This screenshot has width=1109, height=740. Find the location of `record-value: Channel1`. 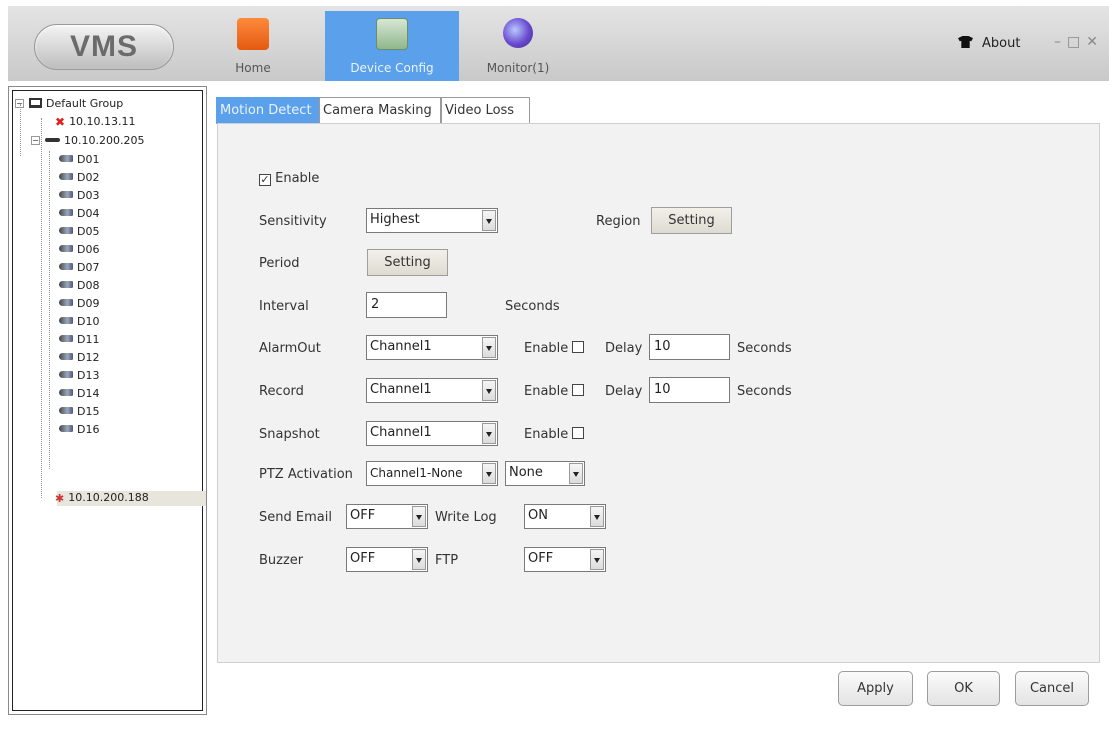

record-value: Channel1 is located at coordinates (401, 389).